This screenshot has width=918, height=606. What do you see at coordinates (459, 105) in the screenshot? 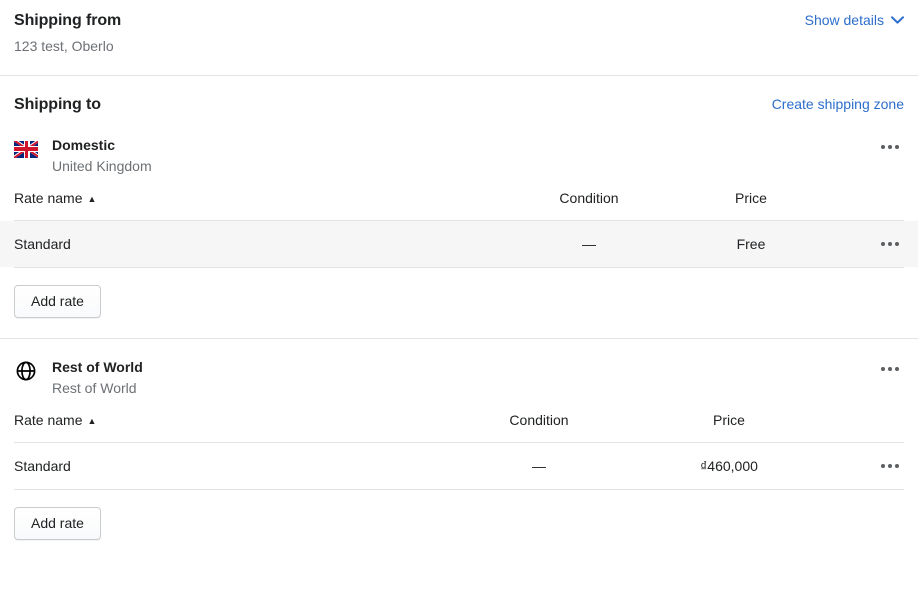
I see `shipping-to-header: Shipping to Create shipping zone` at bounding box center [459, 105].